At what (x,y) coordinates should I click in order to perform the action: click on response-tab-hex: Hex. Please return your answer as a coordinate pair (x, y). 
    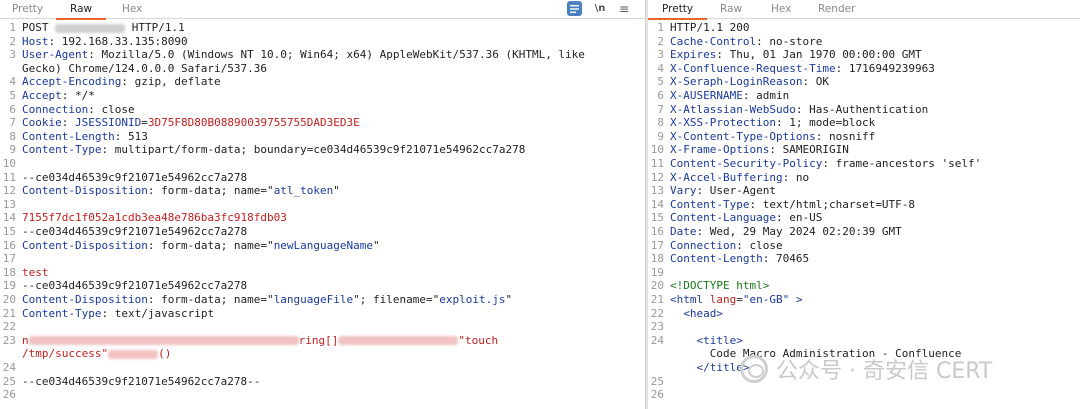
    Looking at the image, I should click on (781, 9).